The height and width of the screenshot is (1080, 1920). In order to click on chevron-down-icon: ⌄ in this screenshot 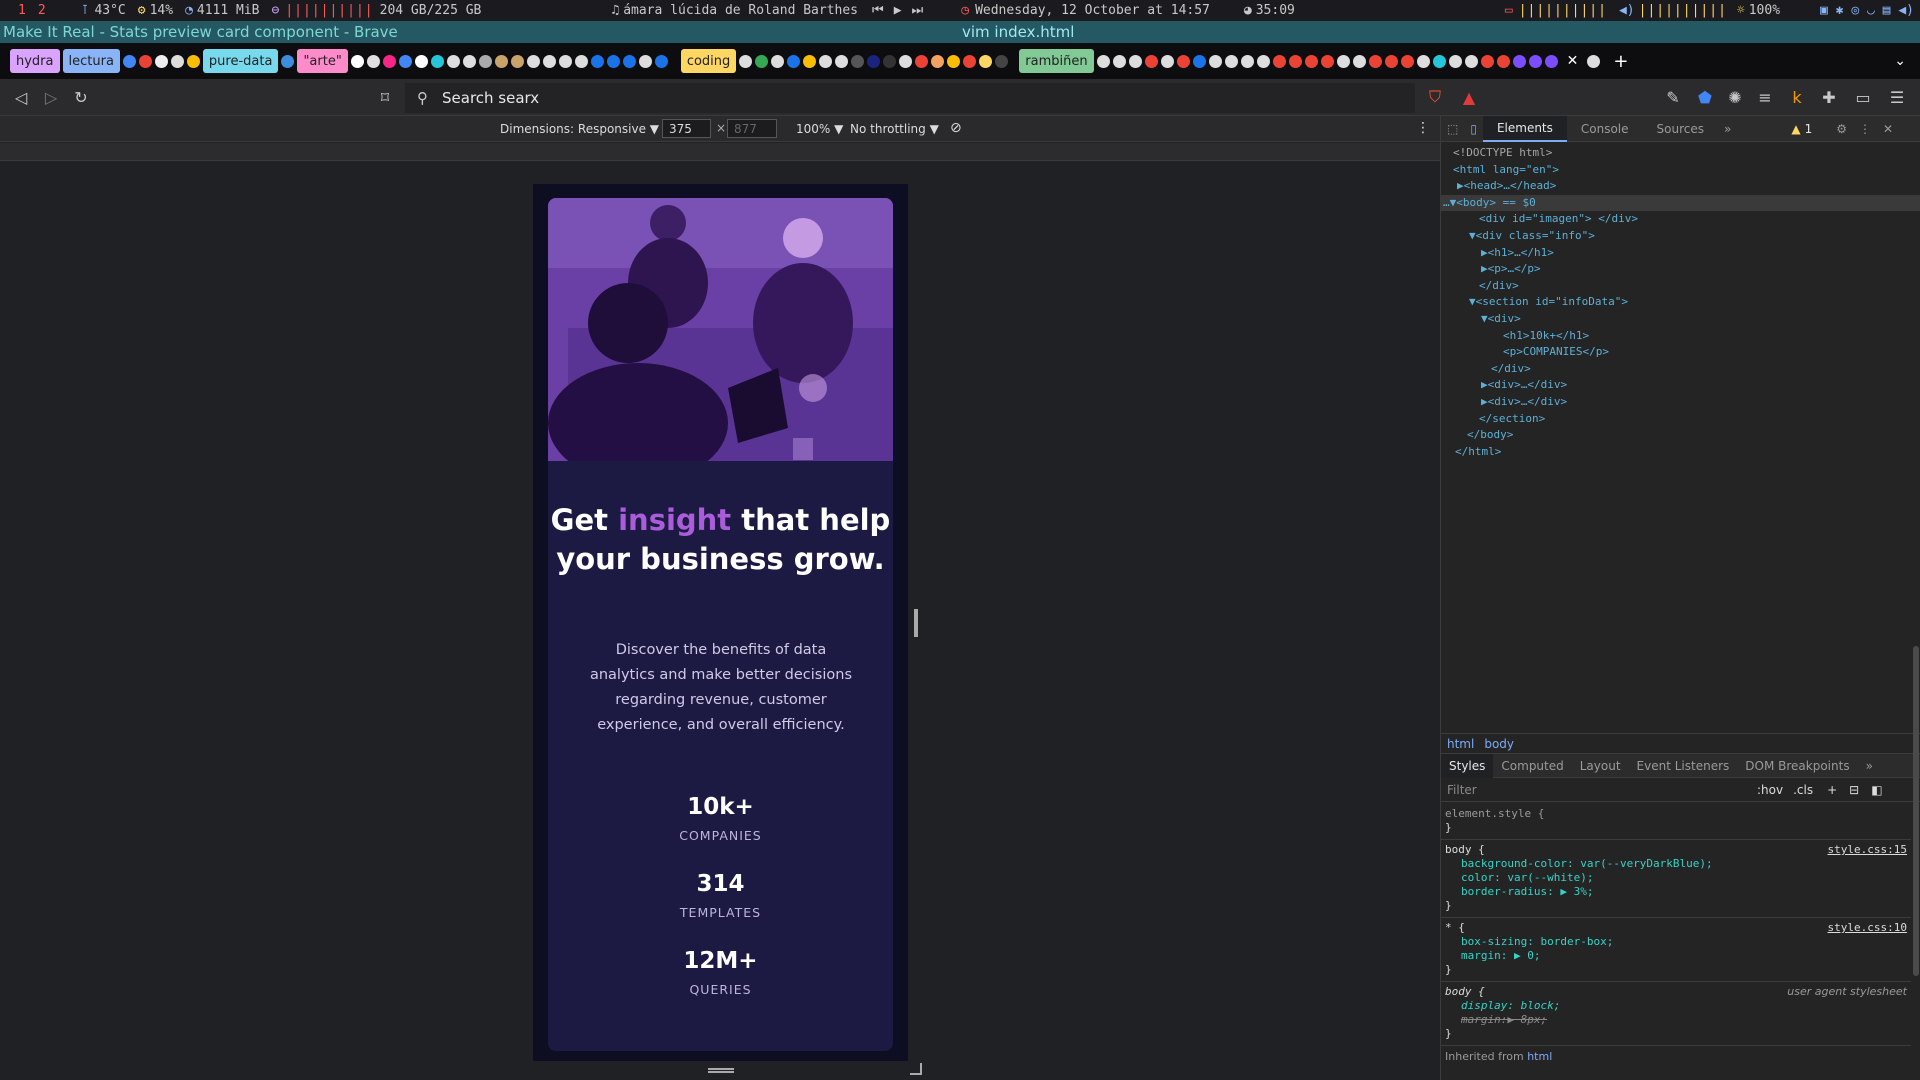, I will do `click(1900, 61)`.